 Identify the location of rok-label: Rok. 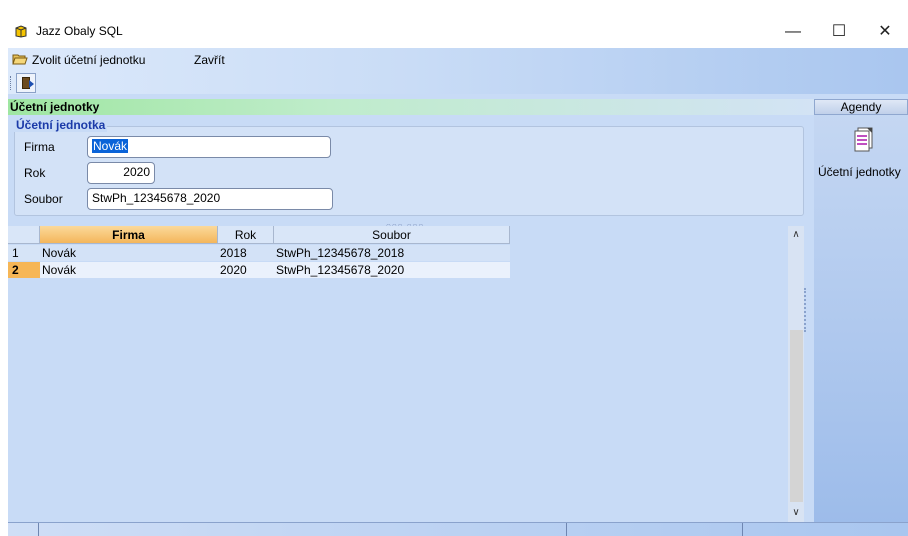
(35, 173).